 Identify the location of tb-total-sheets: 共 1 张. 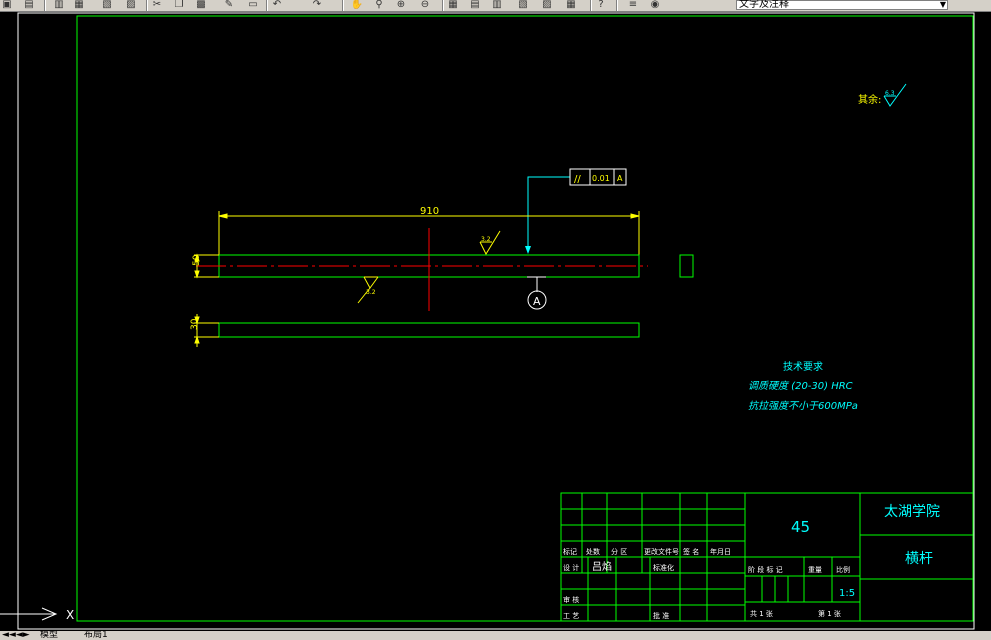
(761, 613).